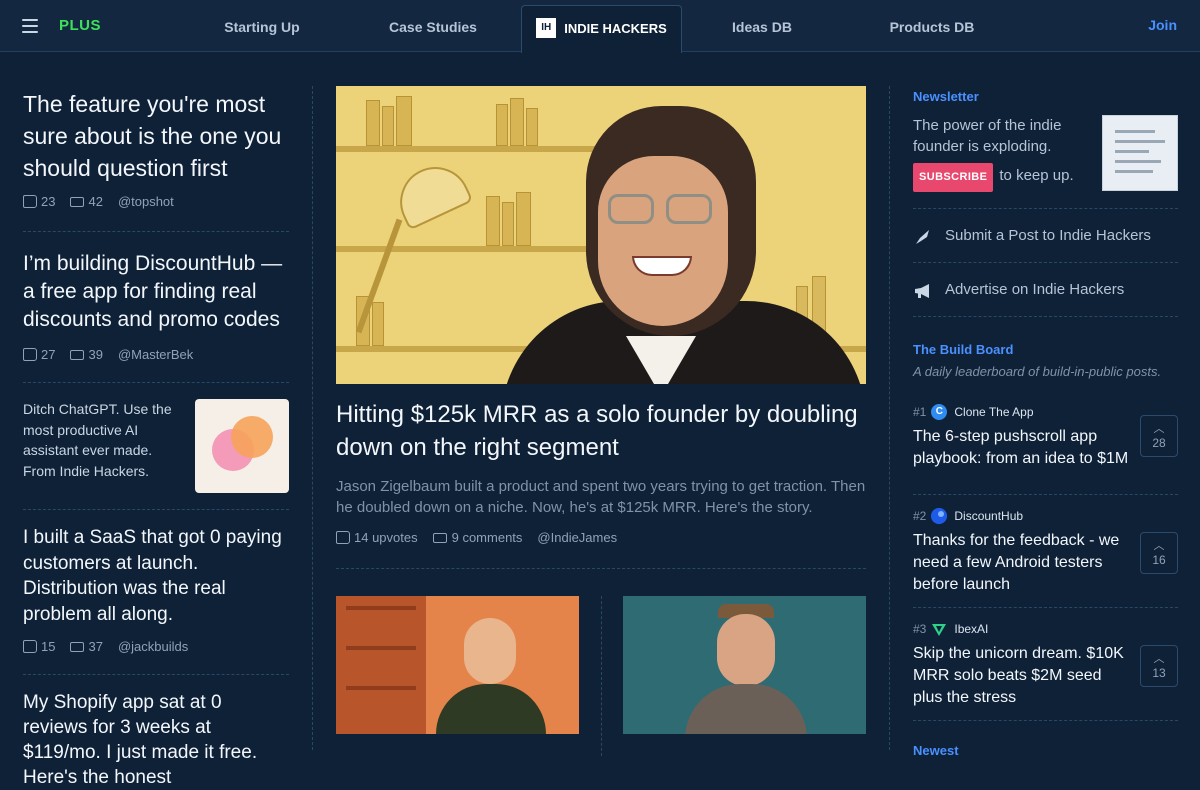  Describe the element at coordinates (48, 646) in the screenshot. I see `upvote-count: 15` at that location.